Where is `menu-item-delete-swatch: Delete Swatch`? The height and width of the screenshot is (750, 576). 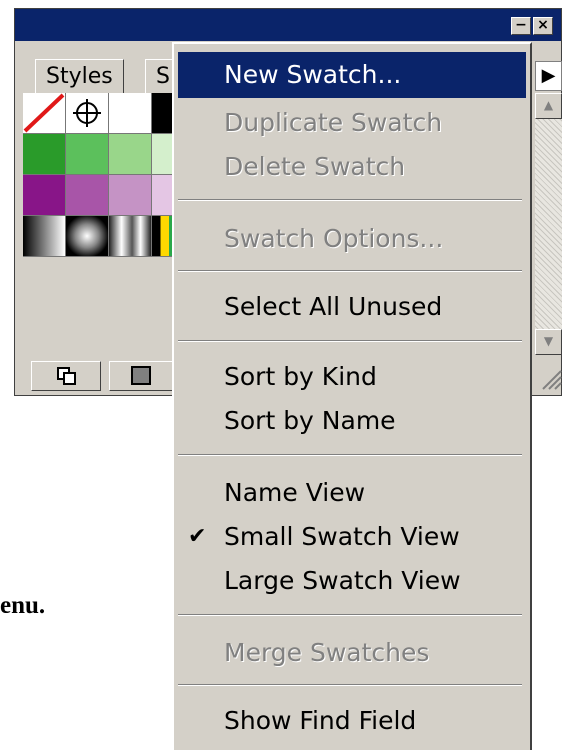
menu-item-delete-swatch: Delete Swatch is located at coordinates (352, 167).